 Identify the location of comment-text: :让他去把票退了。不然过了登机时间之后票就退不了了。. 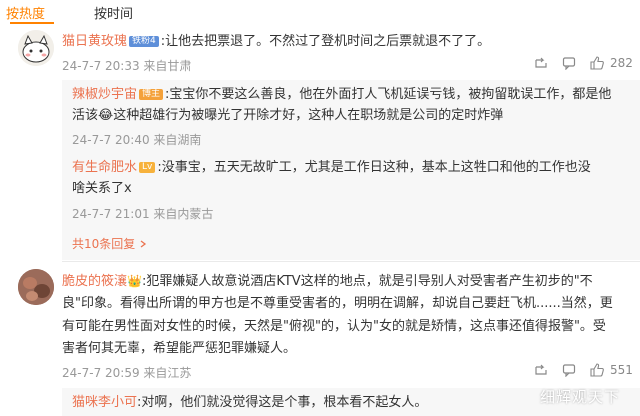
(325, 41).